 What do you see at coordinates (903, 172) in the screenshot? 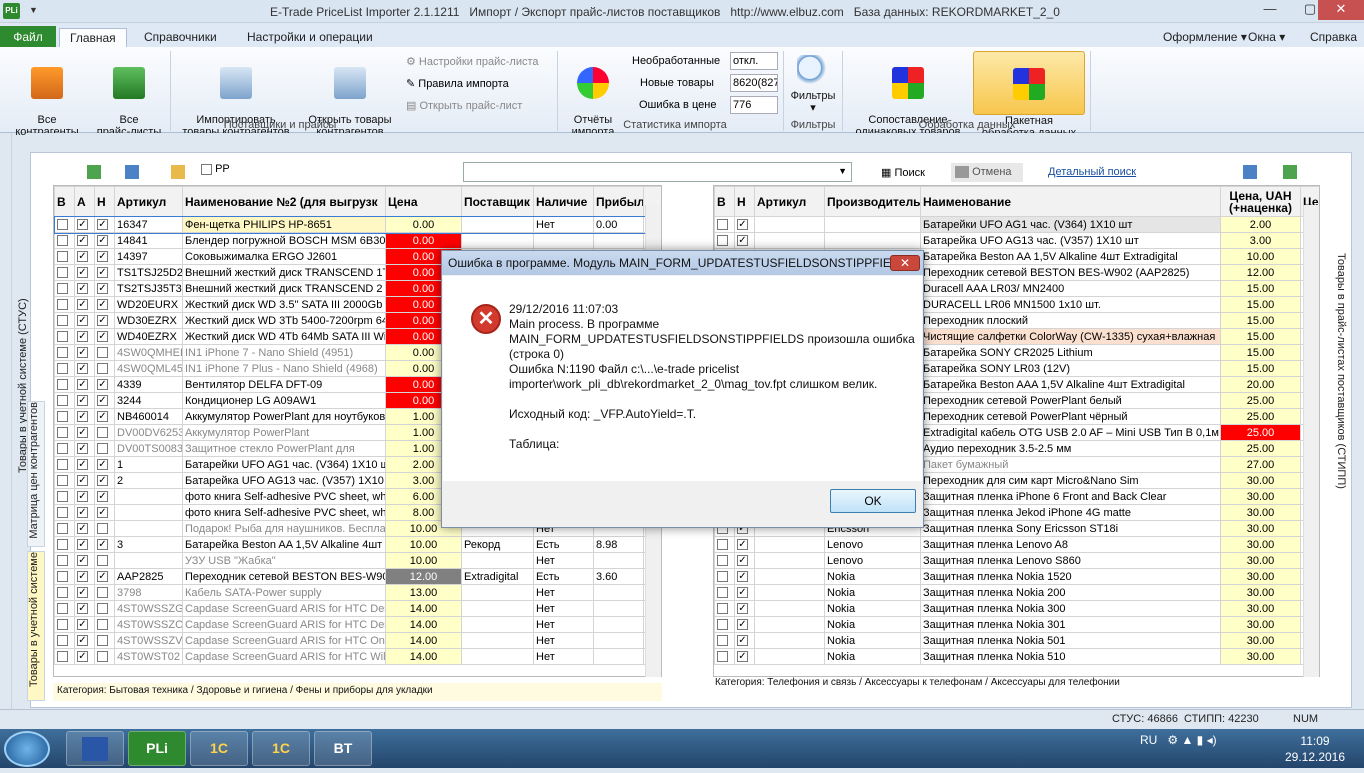
I see `search-button: ▦ Поиск` at bounding box center [903, 172].